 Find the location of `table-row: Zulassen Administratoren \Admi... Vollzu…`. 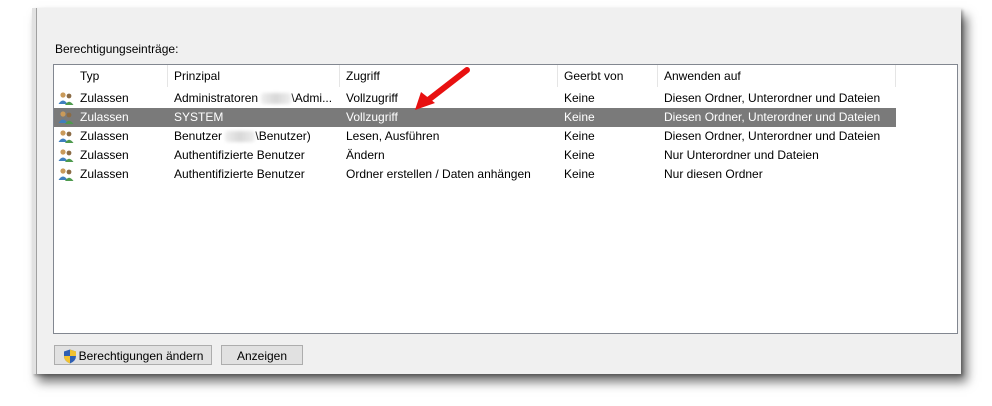

table-row: Zulassen Administratoren \Admi... Vollzu… is located at coordinates (475, 98).